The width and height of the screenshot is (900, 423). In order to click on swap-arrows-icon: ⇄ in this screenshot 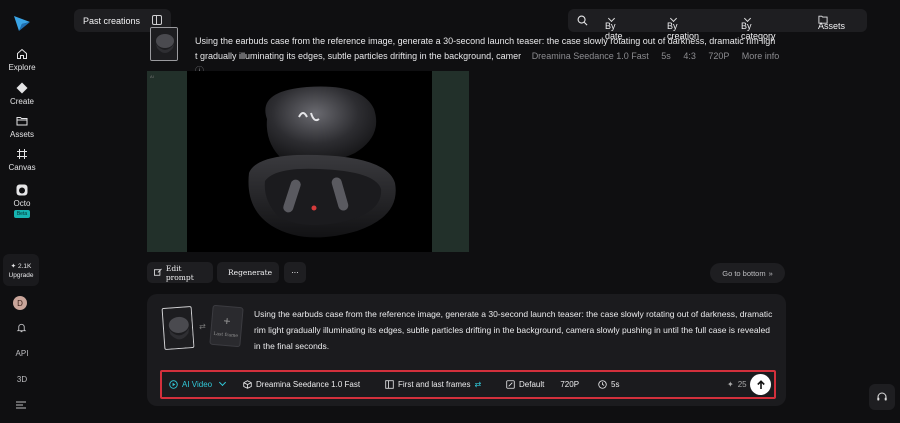, I will do `click(478, 384)`.